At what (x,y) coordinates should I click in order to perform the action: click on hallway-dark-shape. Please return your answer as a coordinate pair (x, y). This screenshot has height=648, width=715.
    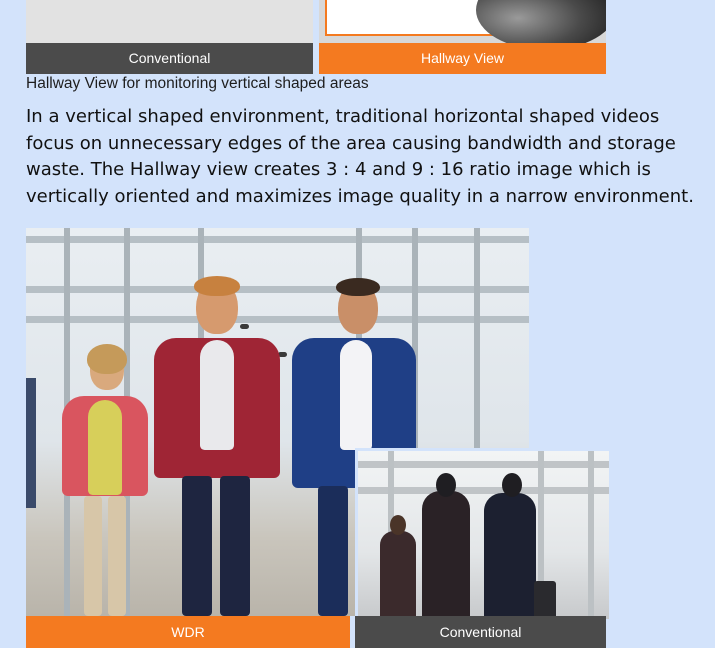
    Looking at the image, I should click on (541, 21).